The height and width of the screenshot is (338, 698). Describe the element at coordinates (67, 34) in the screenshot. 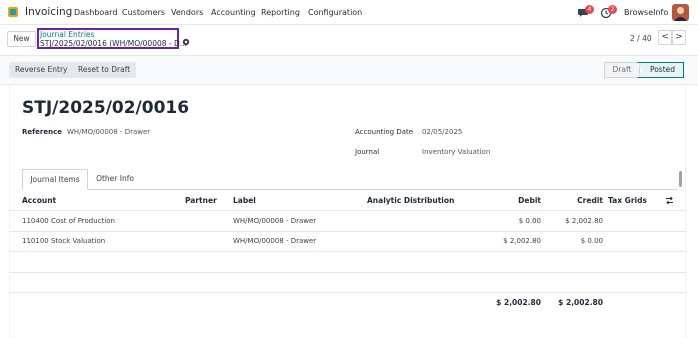

I see `breadcrumb-journal-entries-link: Journal Entries` at that location.